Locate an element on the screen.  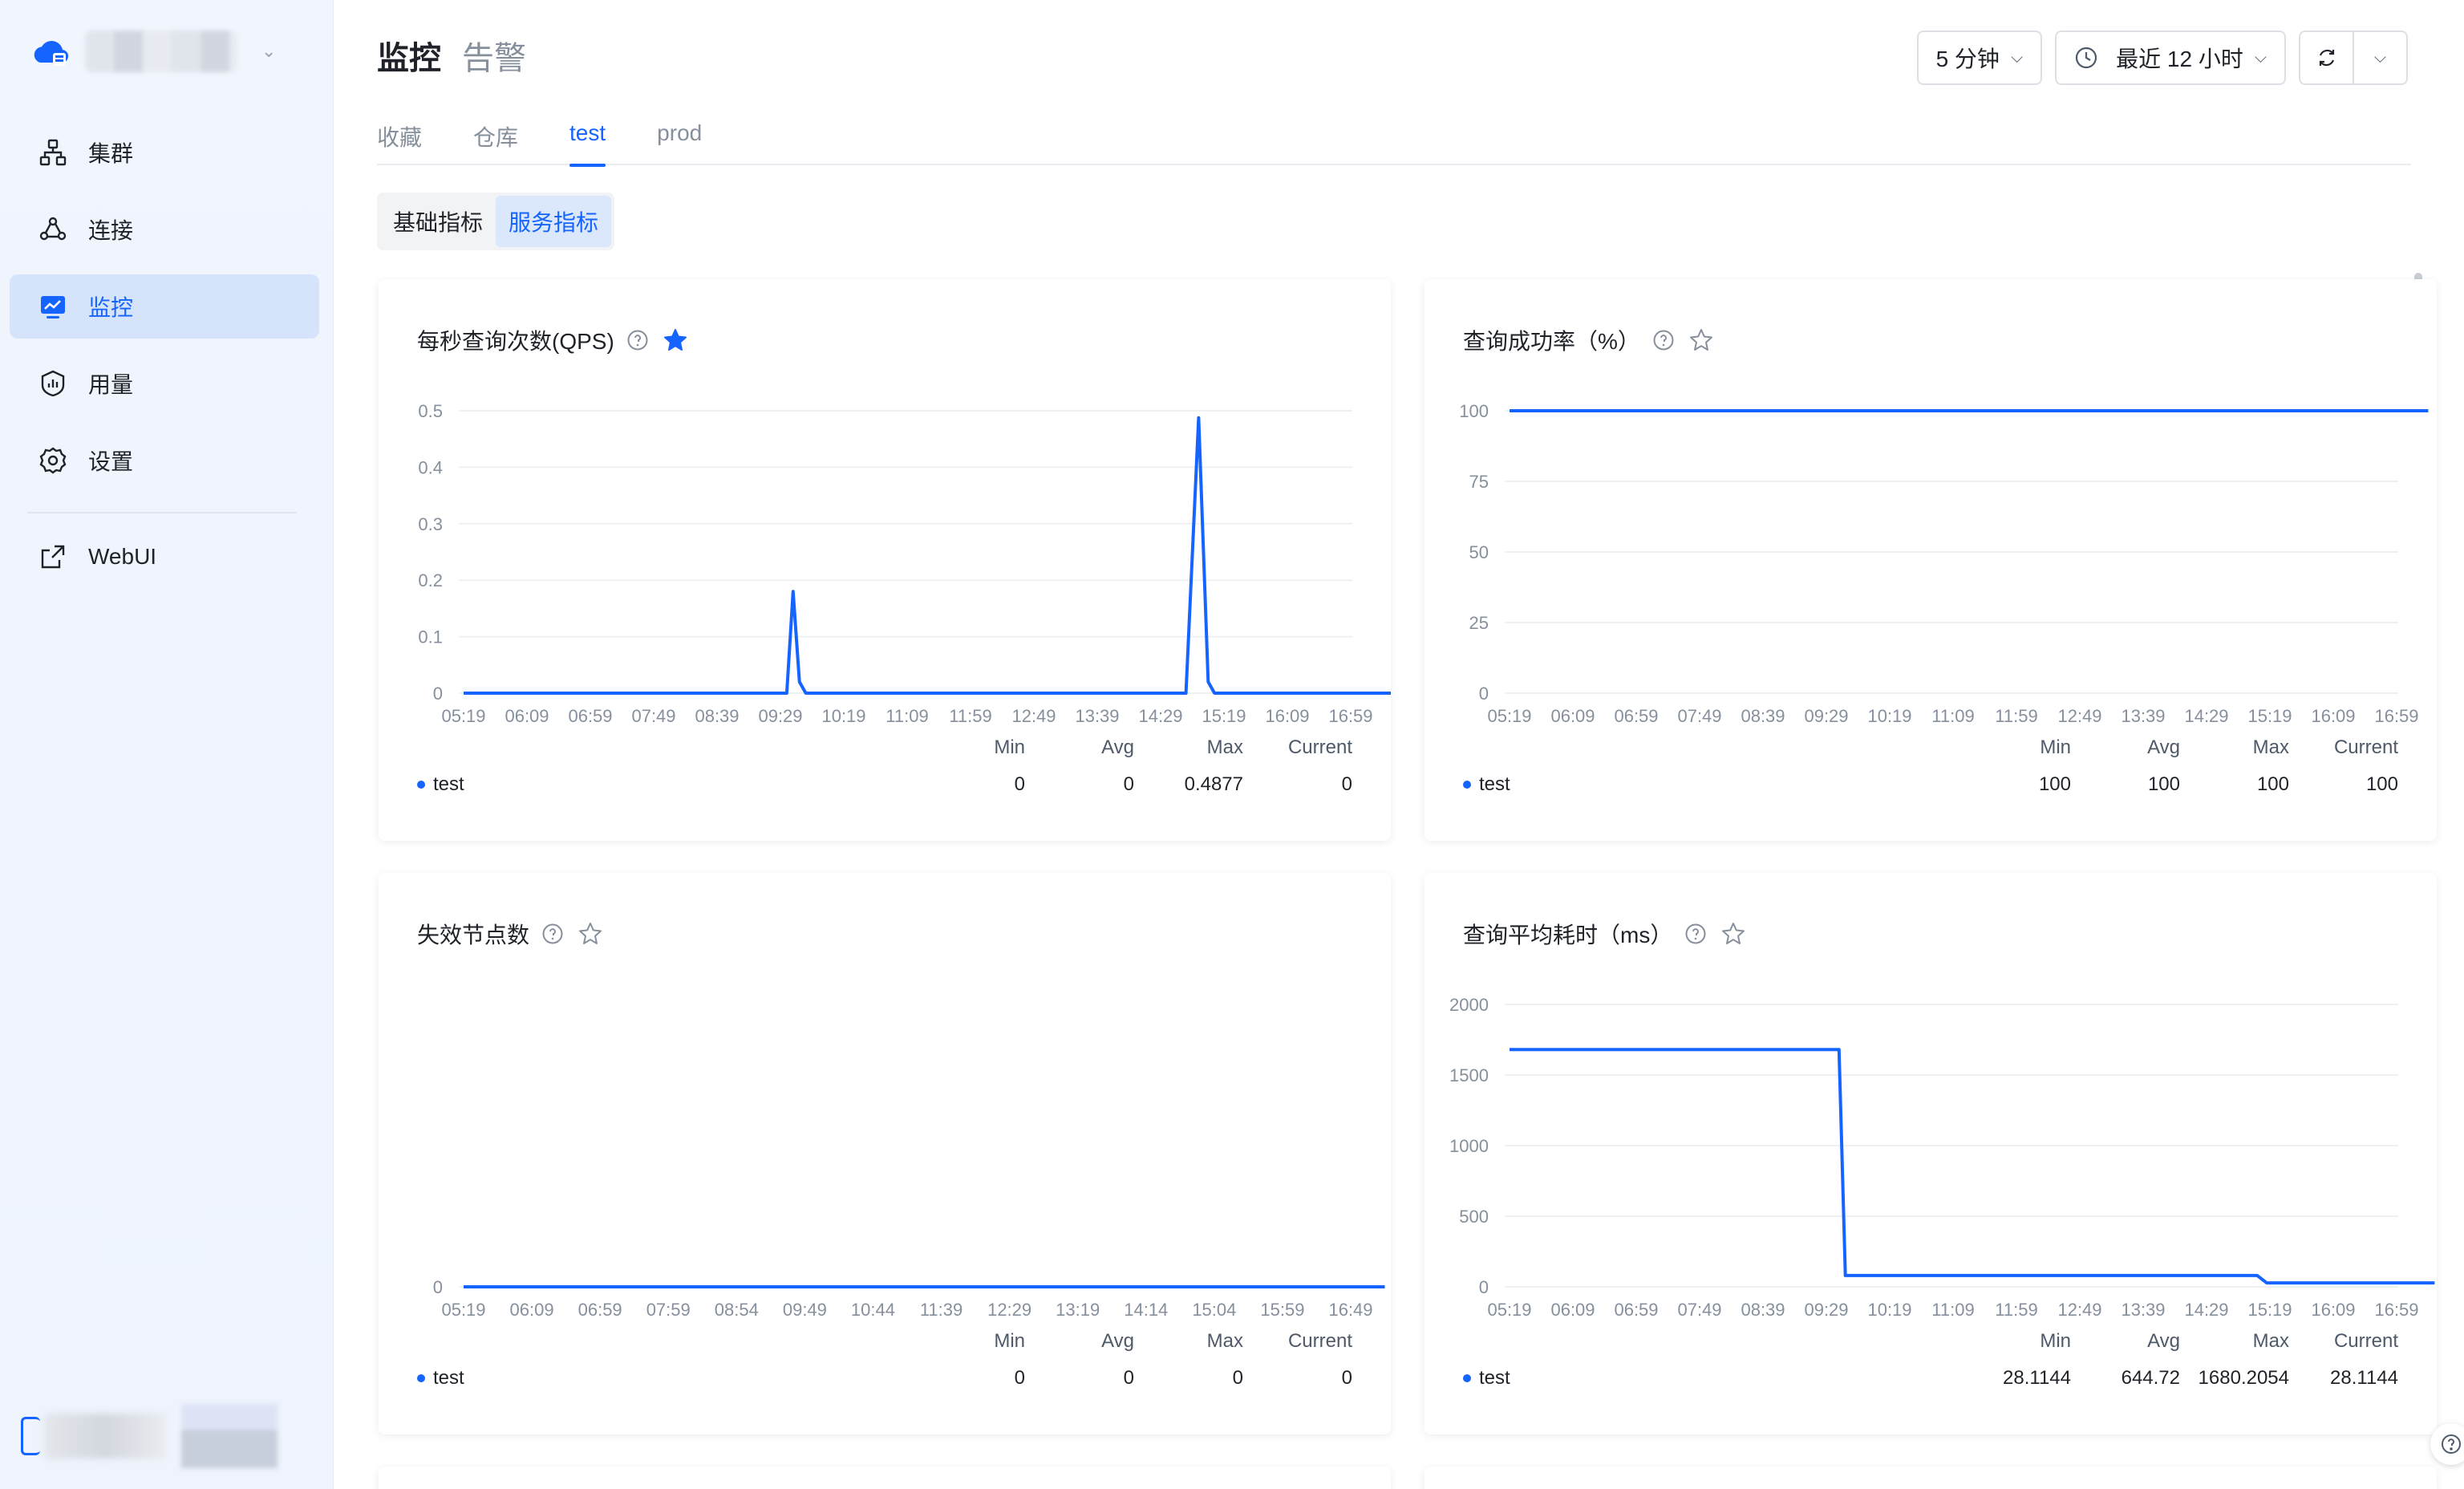
tab-test: test is located at coordinates (587, 143).